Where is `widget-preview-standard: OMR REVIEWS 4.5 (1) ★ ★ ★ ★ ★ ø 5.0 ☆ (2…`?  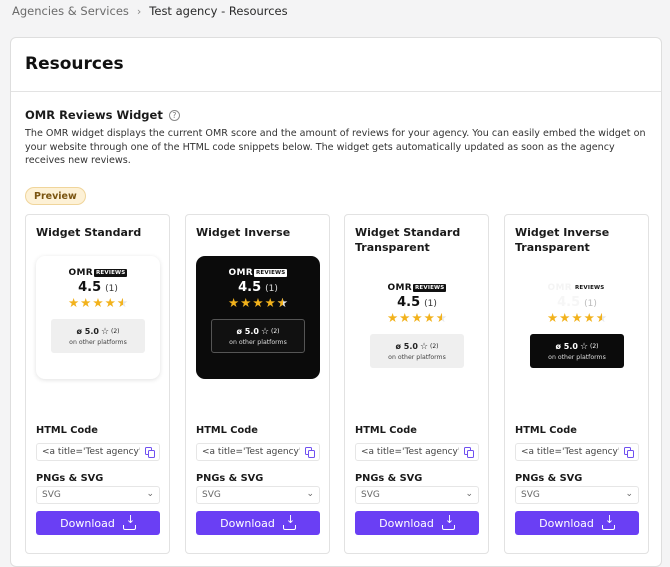
widget-preview-standard: OMR REVIEWS 4.5 (1) ★ ★ ★ ★ ★ ø 5.0 ☆ (2… is located at coordinates (98, 317).